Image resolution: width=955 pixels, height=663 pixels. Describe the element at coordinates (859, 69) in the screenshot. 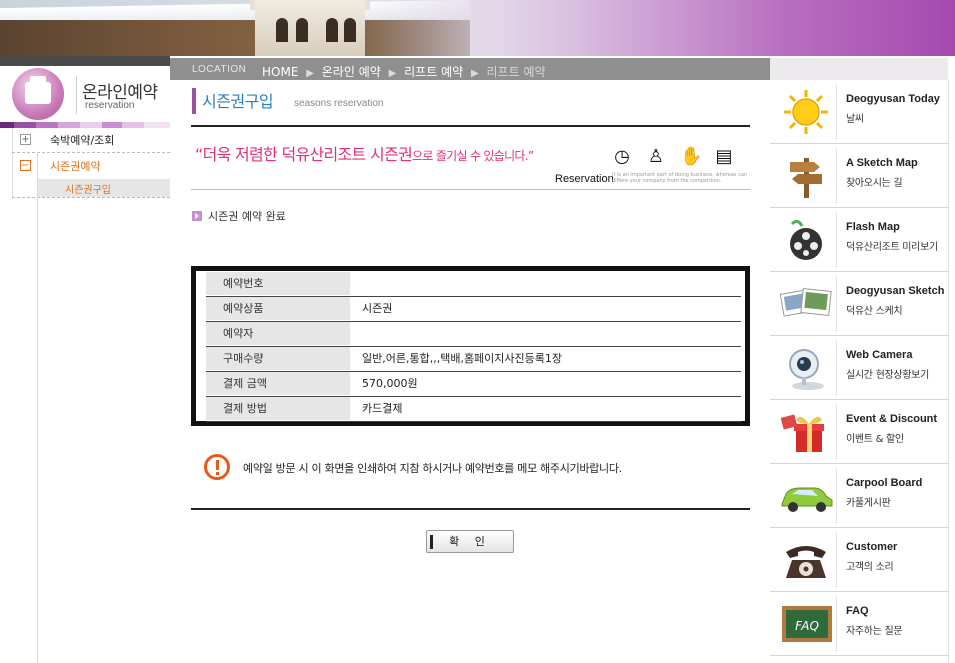

I see `location-bar-right` at that location.